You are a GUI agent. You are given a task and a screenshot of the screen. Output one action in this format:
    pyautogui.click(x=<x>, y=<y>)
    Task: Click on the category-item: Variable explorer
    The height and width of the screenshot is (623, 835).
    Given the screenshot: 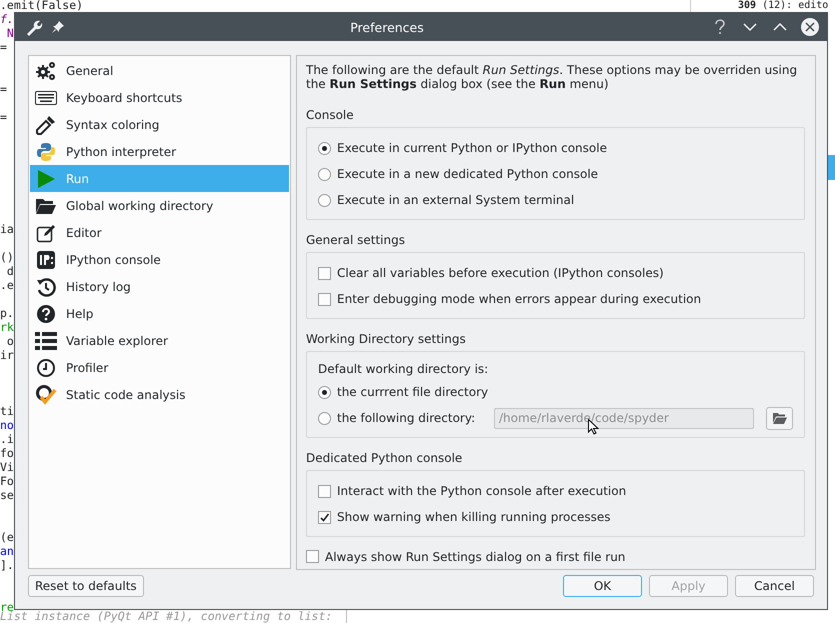 What is the action you would take?
    pyautogui.click(x=159, y=340)
    